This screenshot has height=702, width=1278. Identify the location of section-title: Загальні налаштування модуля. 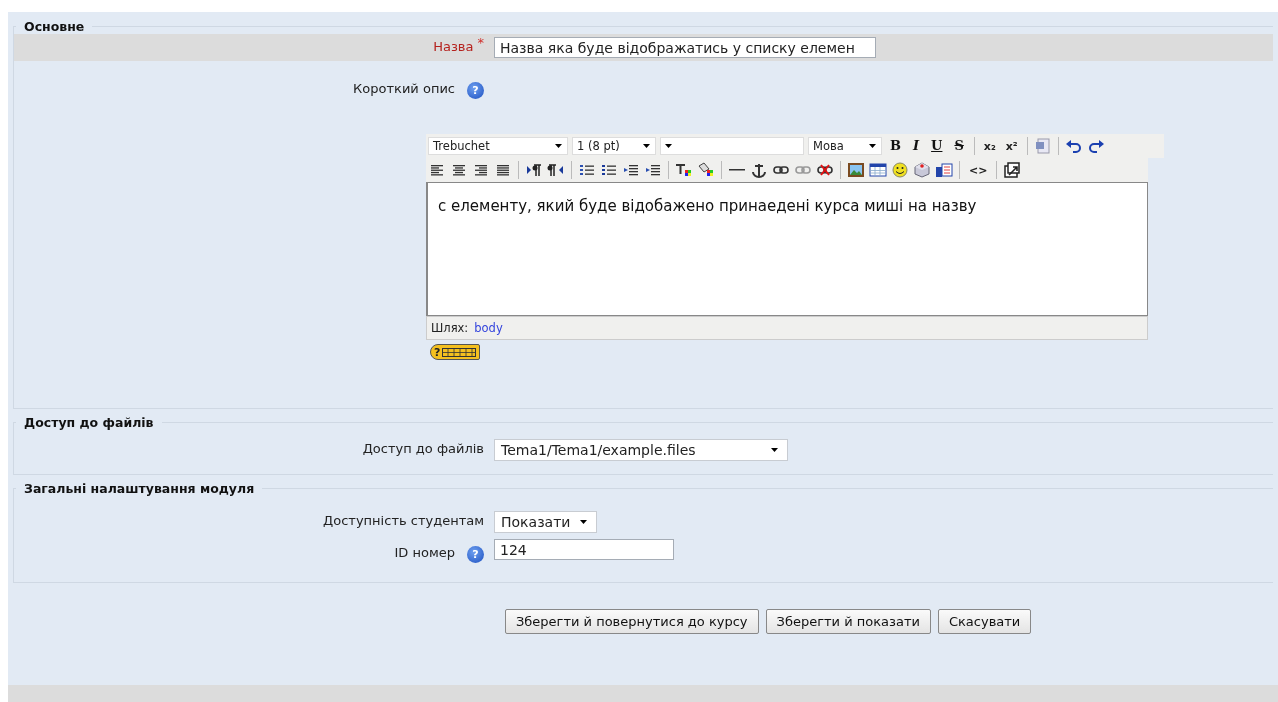
(139, 488).